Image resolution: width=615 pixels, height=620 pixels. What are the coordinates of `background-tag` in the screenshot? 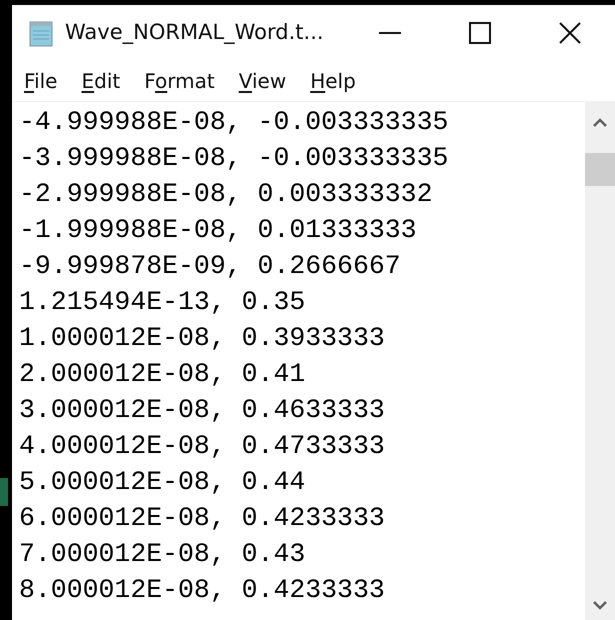 It's located at (4, 492).